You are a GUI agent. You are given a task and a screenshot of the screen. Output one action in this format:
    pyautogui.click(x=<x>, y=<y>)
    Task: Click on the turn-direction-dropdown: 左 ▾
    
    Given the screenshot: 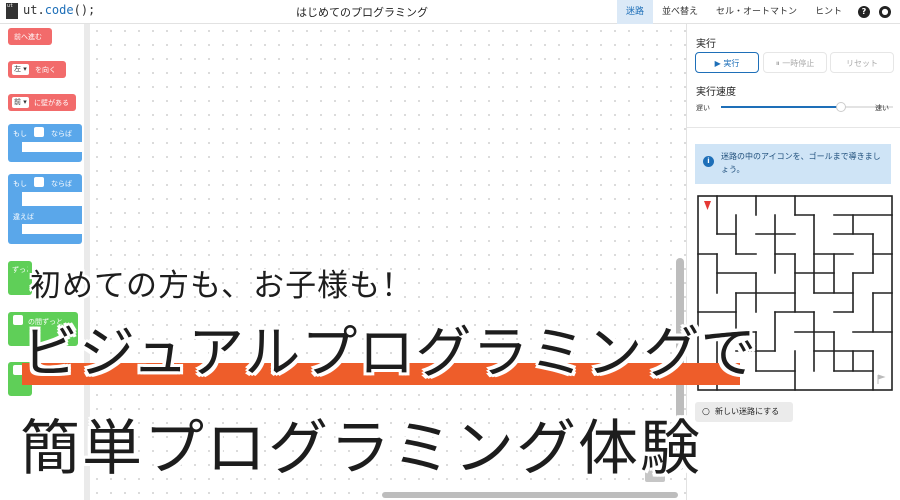 What is the action you would take?
    pyautogui.click(x=20, y=69)
    